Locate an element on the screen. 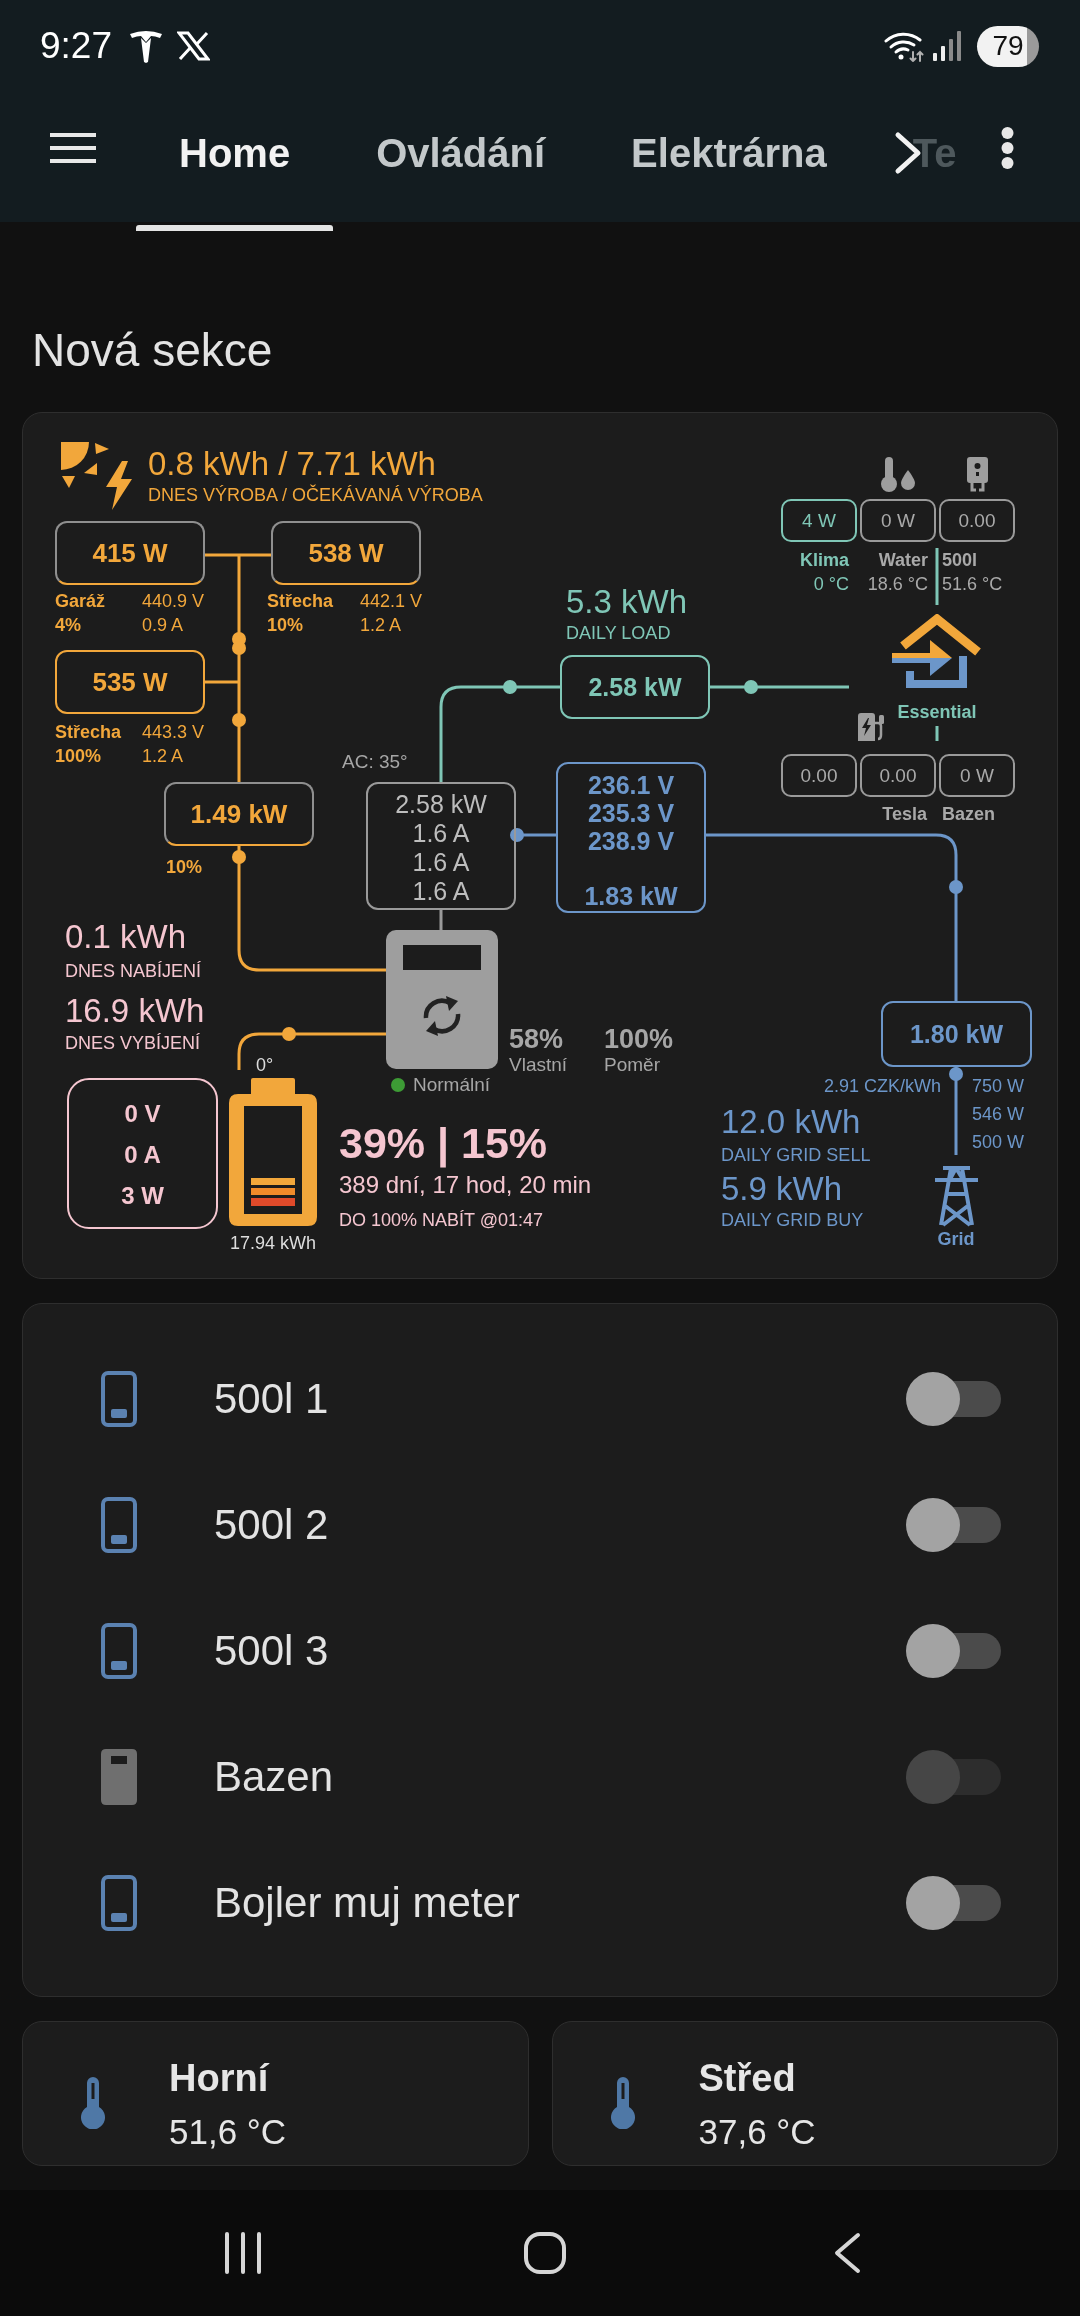  grid-buy-label: DAILY GRID BUY is located at coordinates (792, 1220).